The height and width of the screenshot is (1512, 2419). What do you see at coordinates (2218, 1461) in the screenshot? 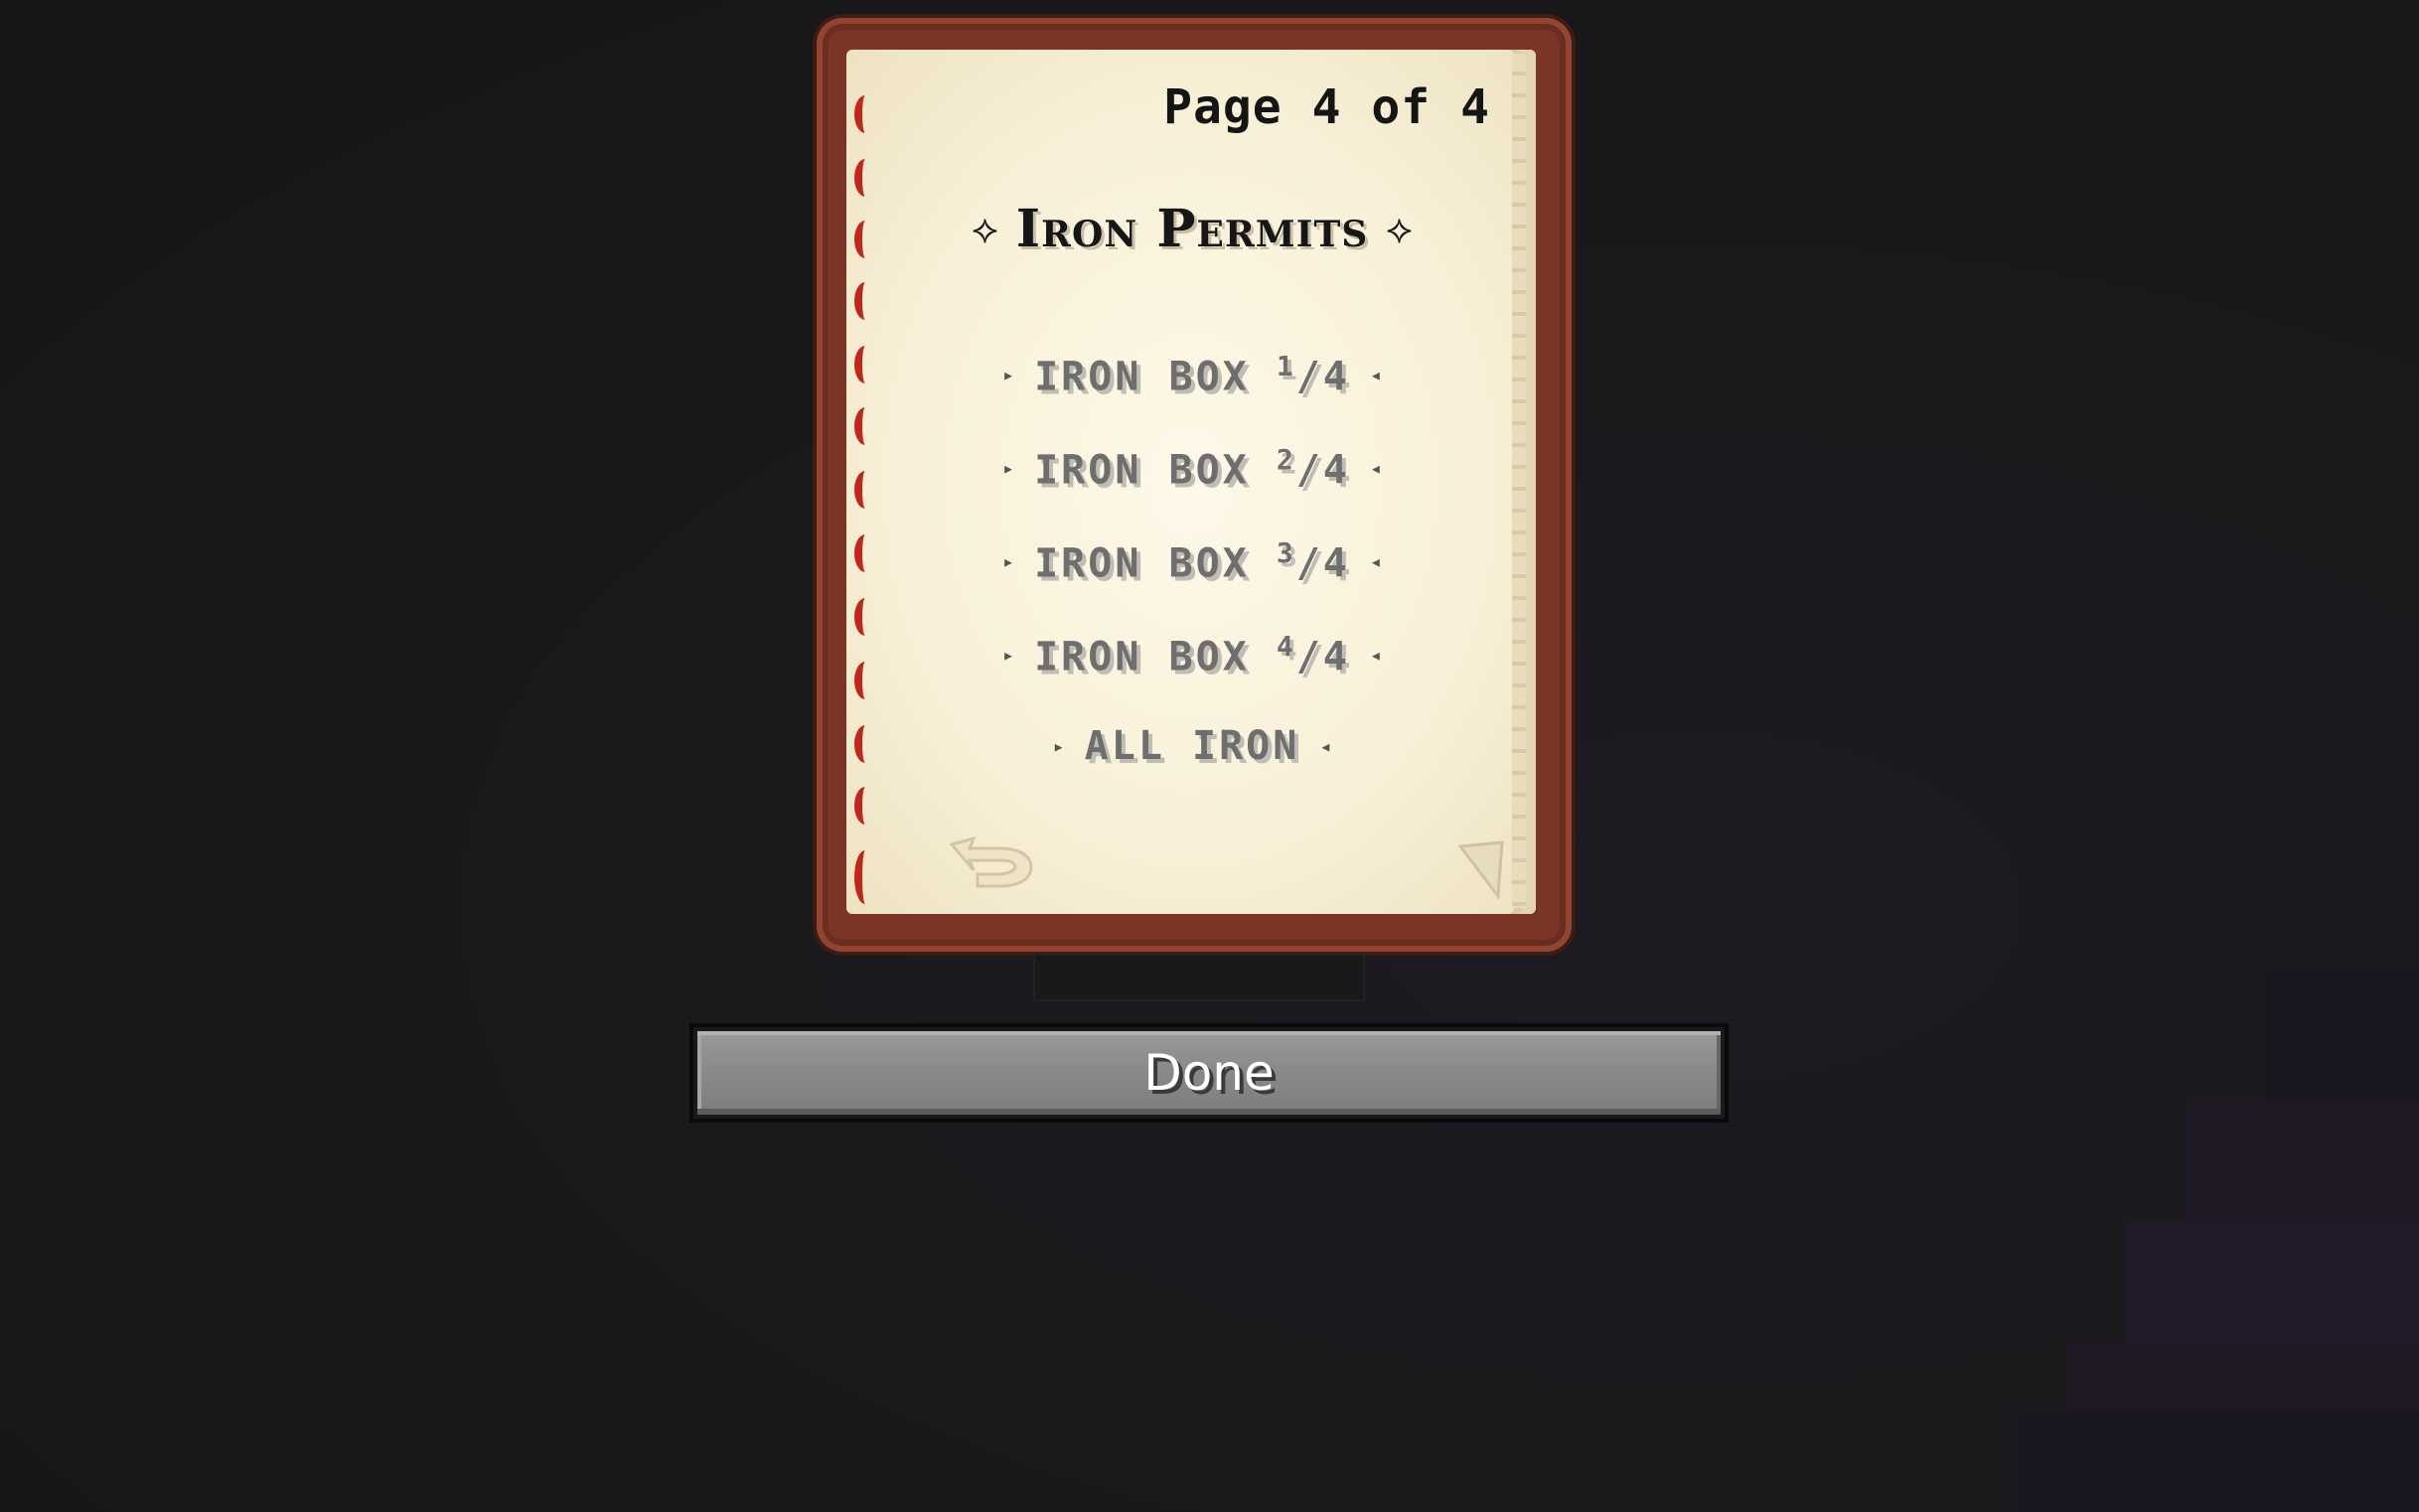
I see `background-block` at bounding box center [2218, 1461].